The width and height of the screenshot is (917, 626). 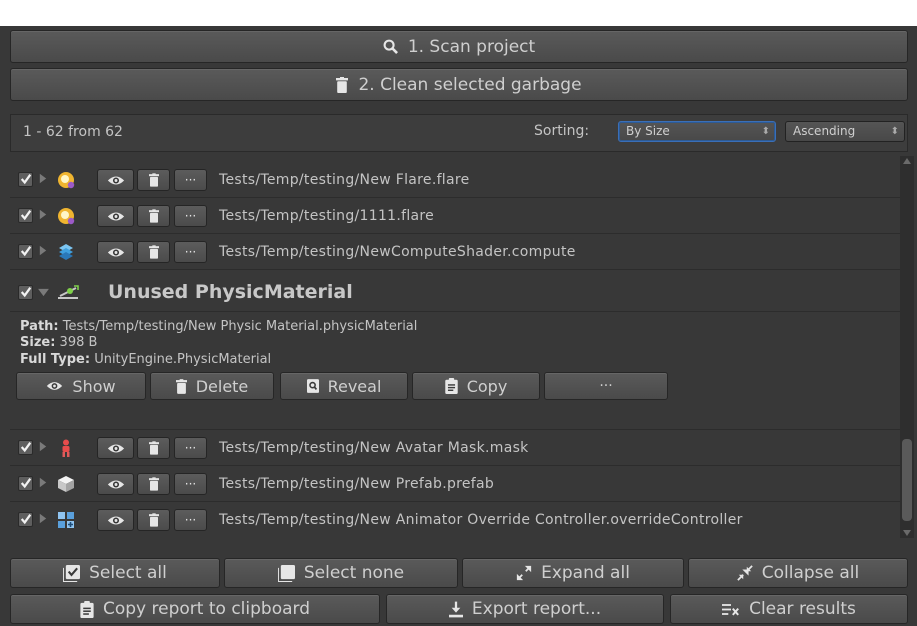 I want to click on sort-by-dropdown: By Size ⬍, so click(x=697, y=131).